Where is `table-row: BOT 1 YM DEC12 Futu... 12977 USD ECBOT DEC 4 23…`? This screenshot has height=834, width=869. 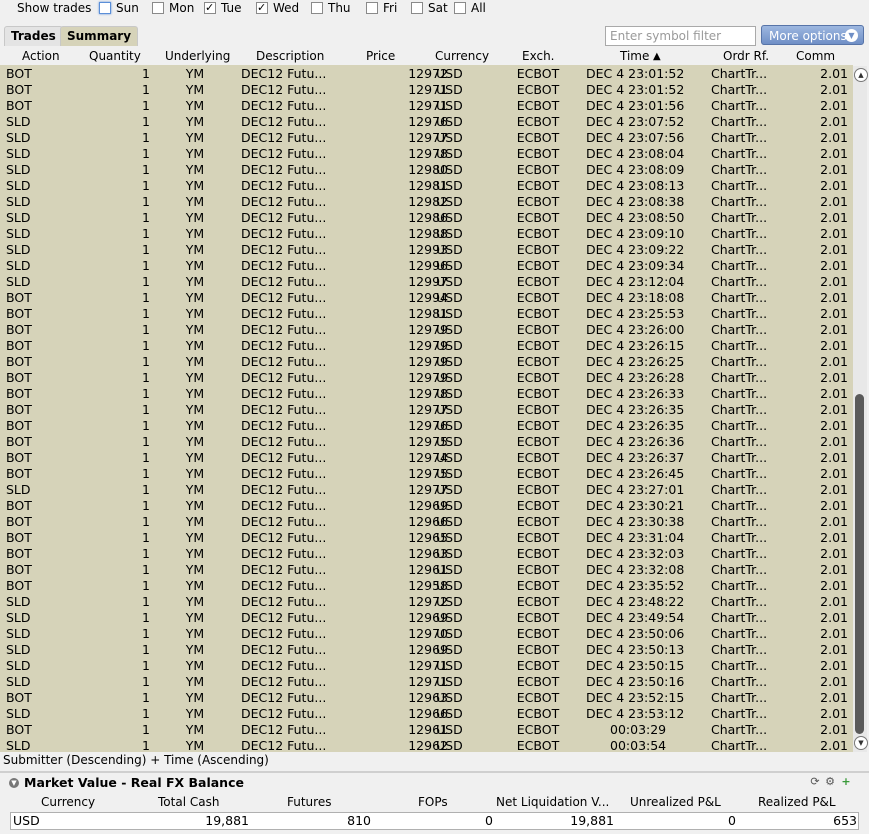
table-row: BOT 1 YM DEC12 Futu... 12977 USD ECBOT DEC 4 23… is located at coordinates (426, 410).